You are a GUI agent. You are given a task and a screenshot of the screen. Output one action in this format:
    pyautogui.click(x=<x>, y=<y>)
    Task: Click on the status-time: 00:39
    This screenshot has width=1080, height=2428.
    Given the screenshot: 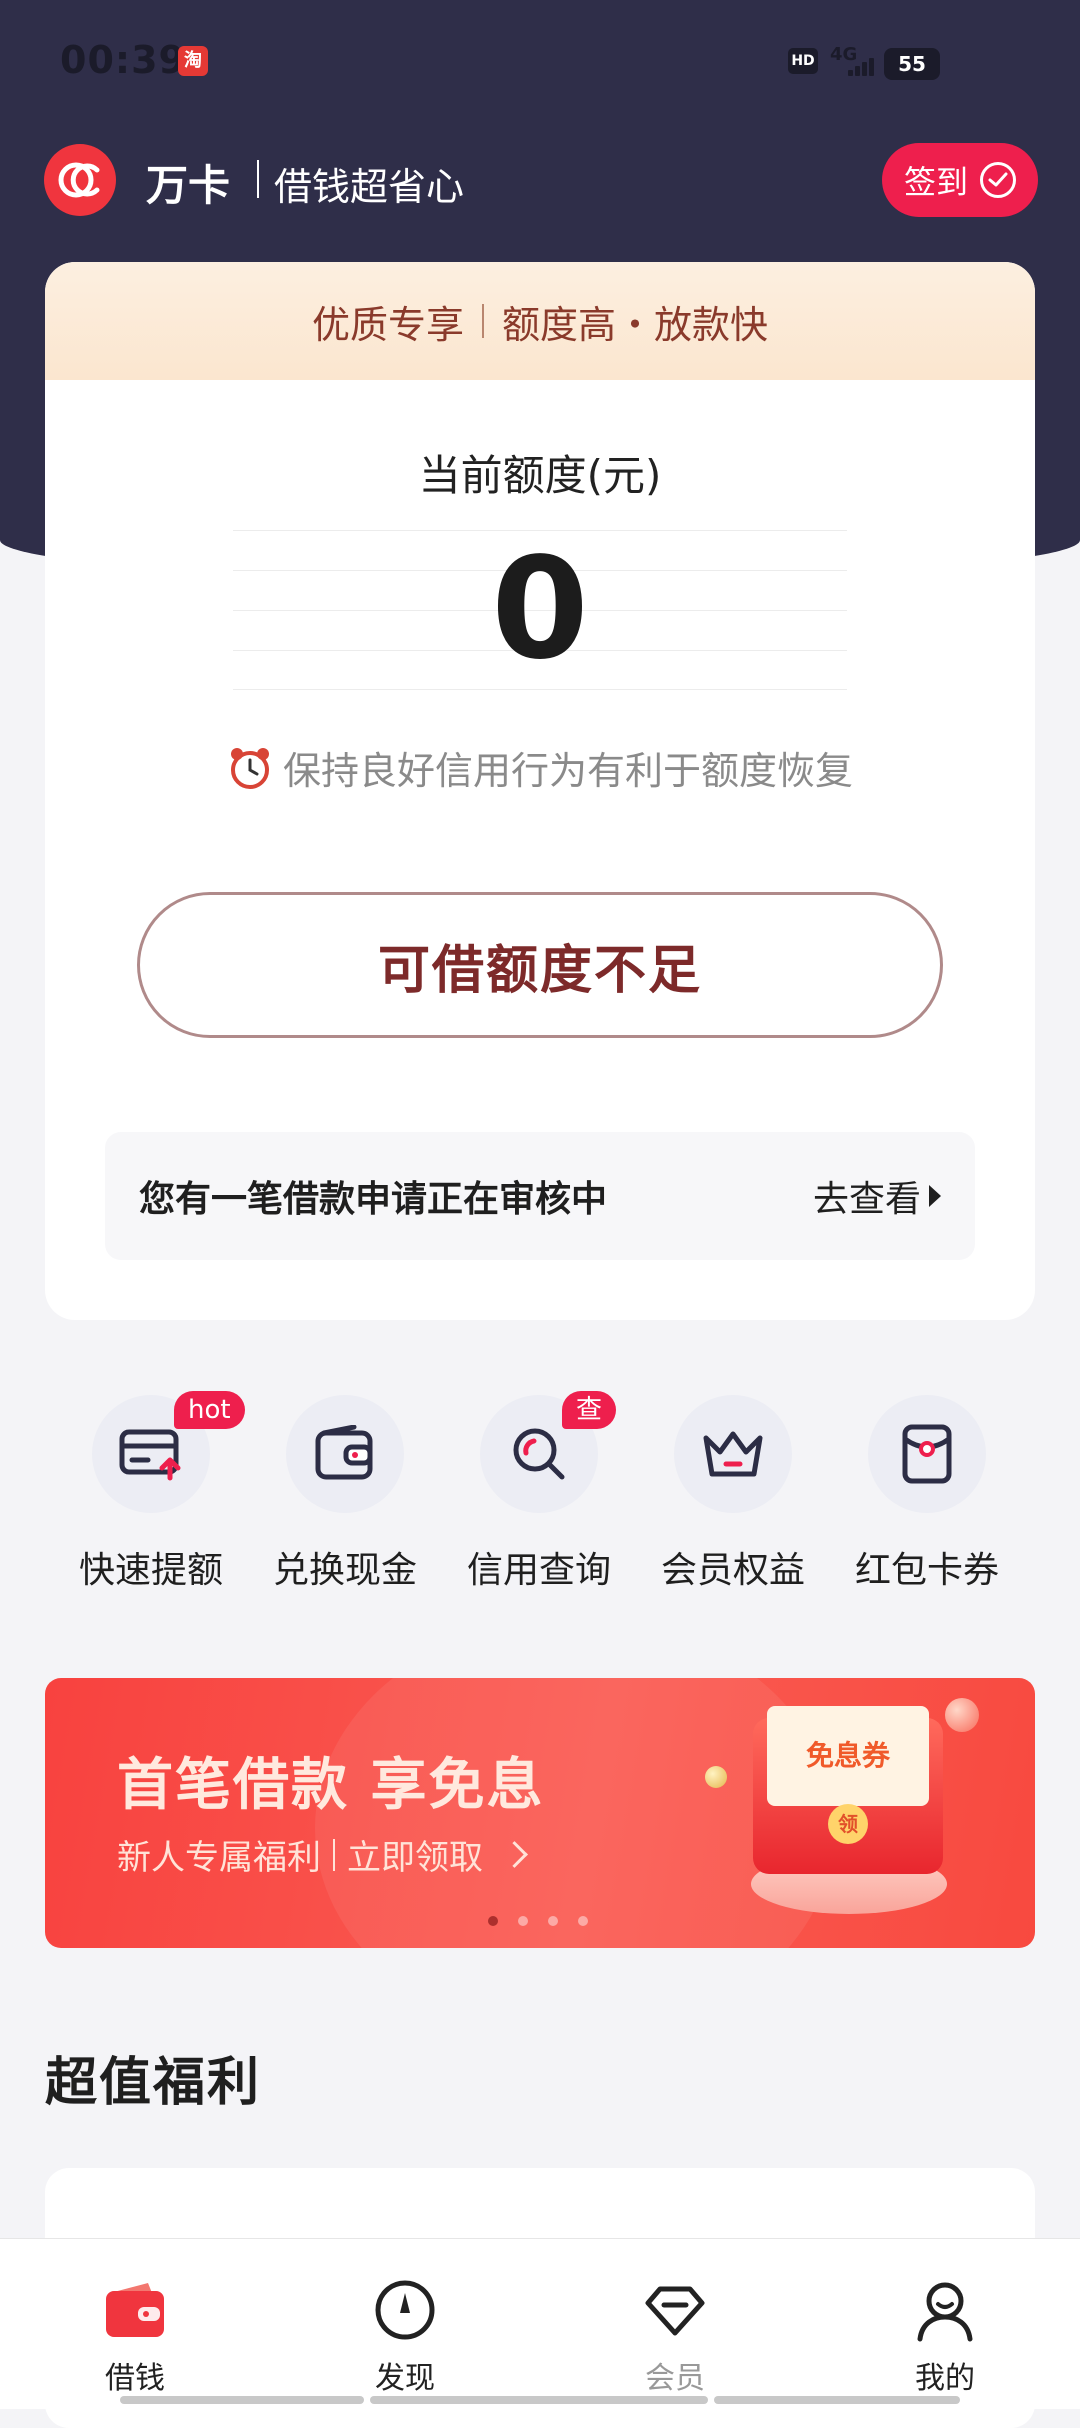 What is the action you would take?
    pyautogui.click(x=123, y=60)
    